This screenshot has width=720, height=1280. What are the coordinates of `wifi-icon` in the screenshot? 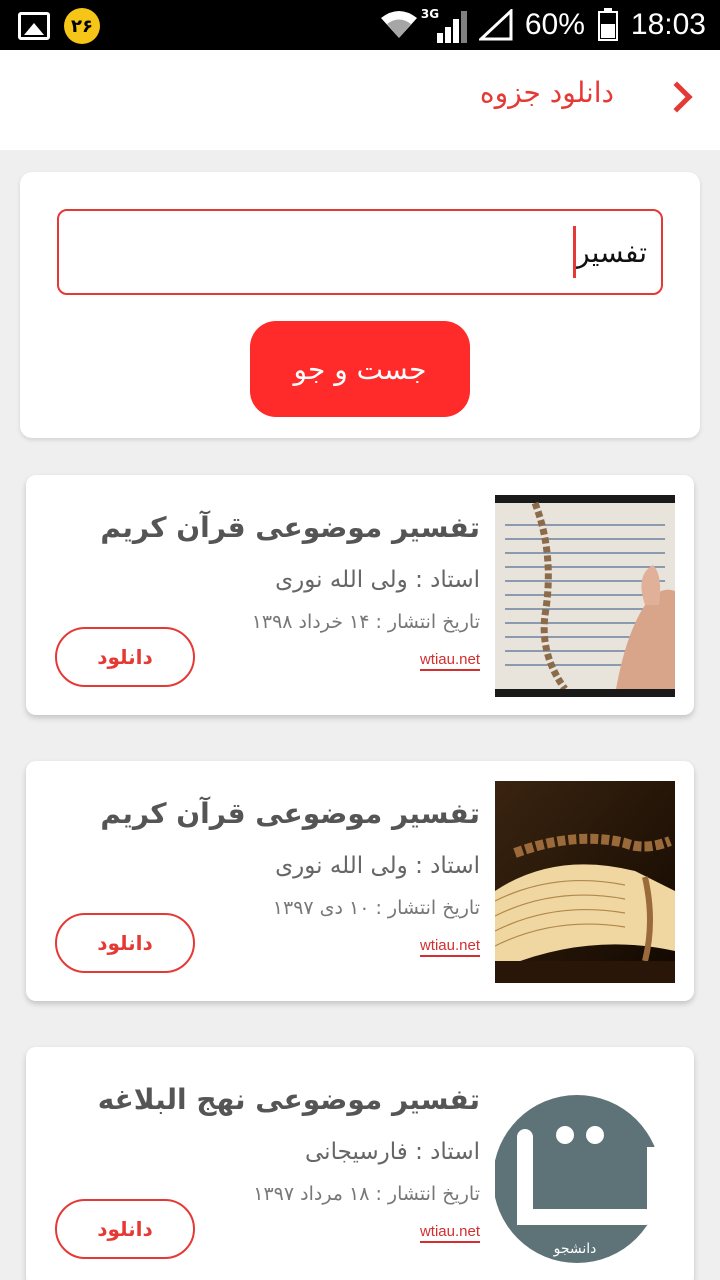 It's located at (398, 24).